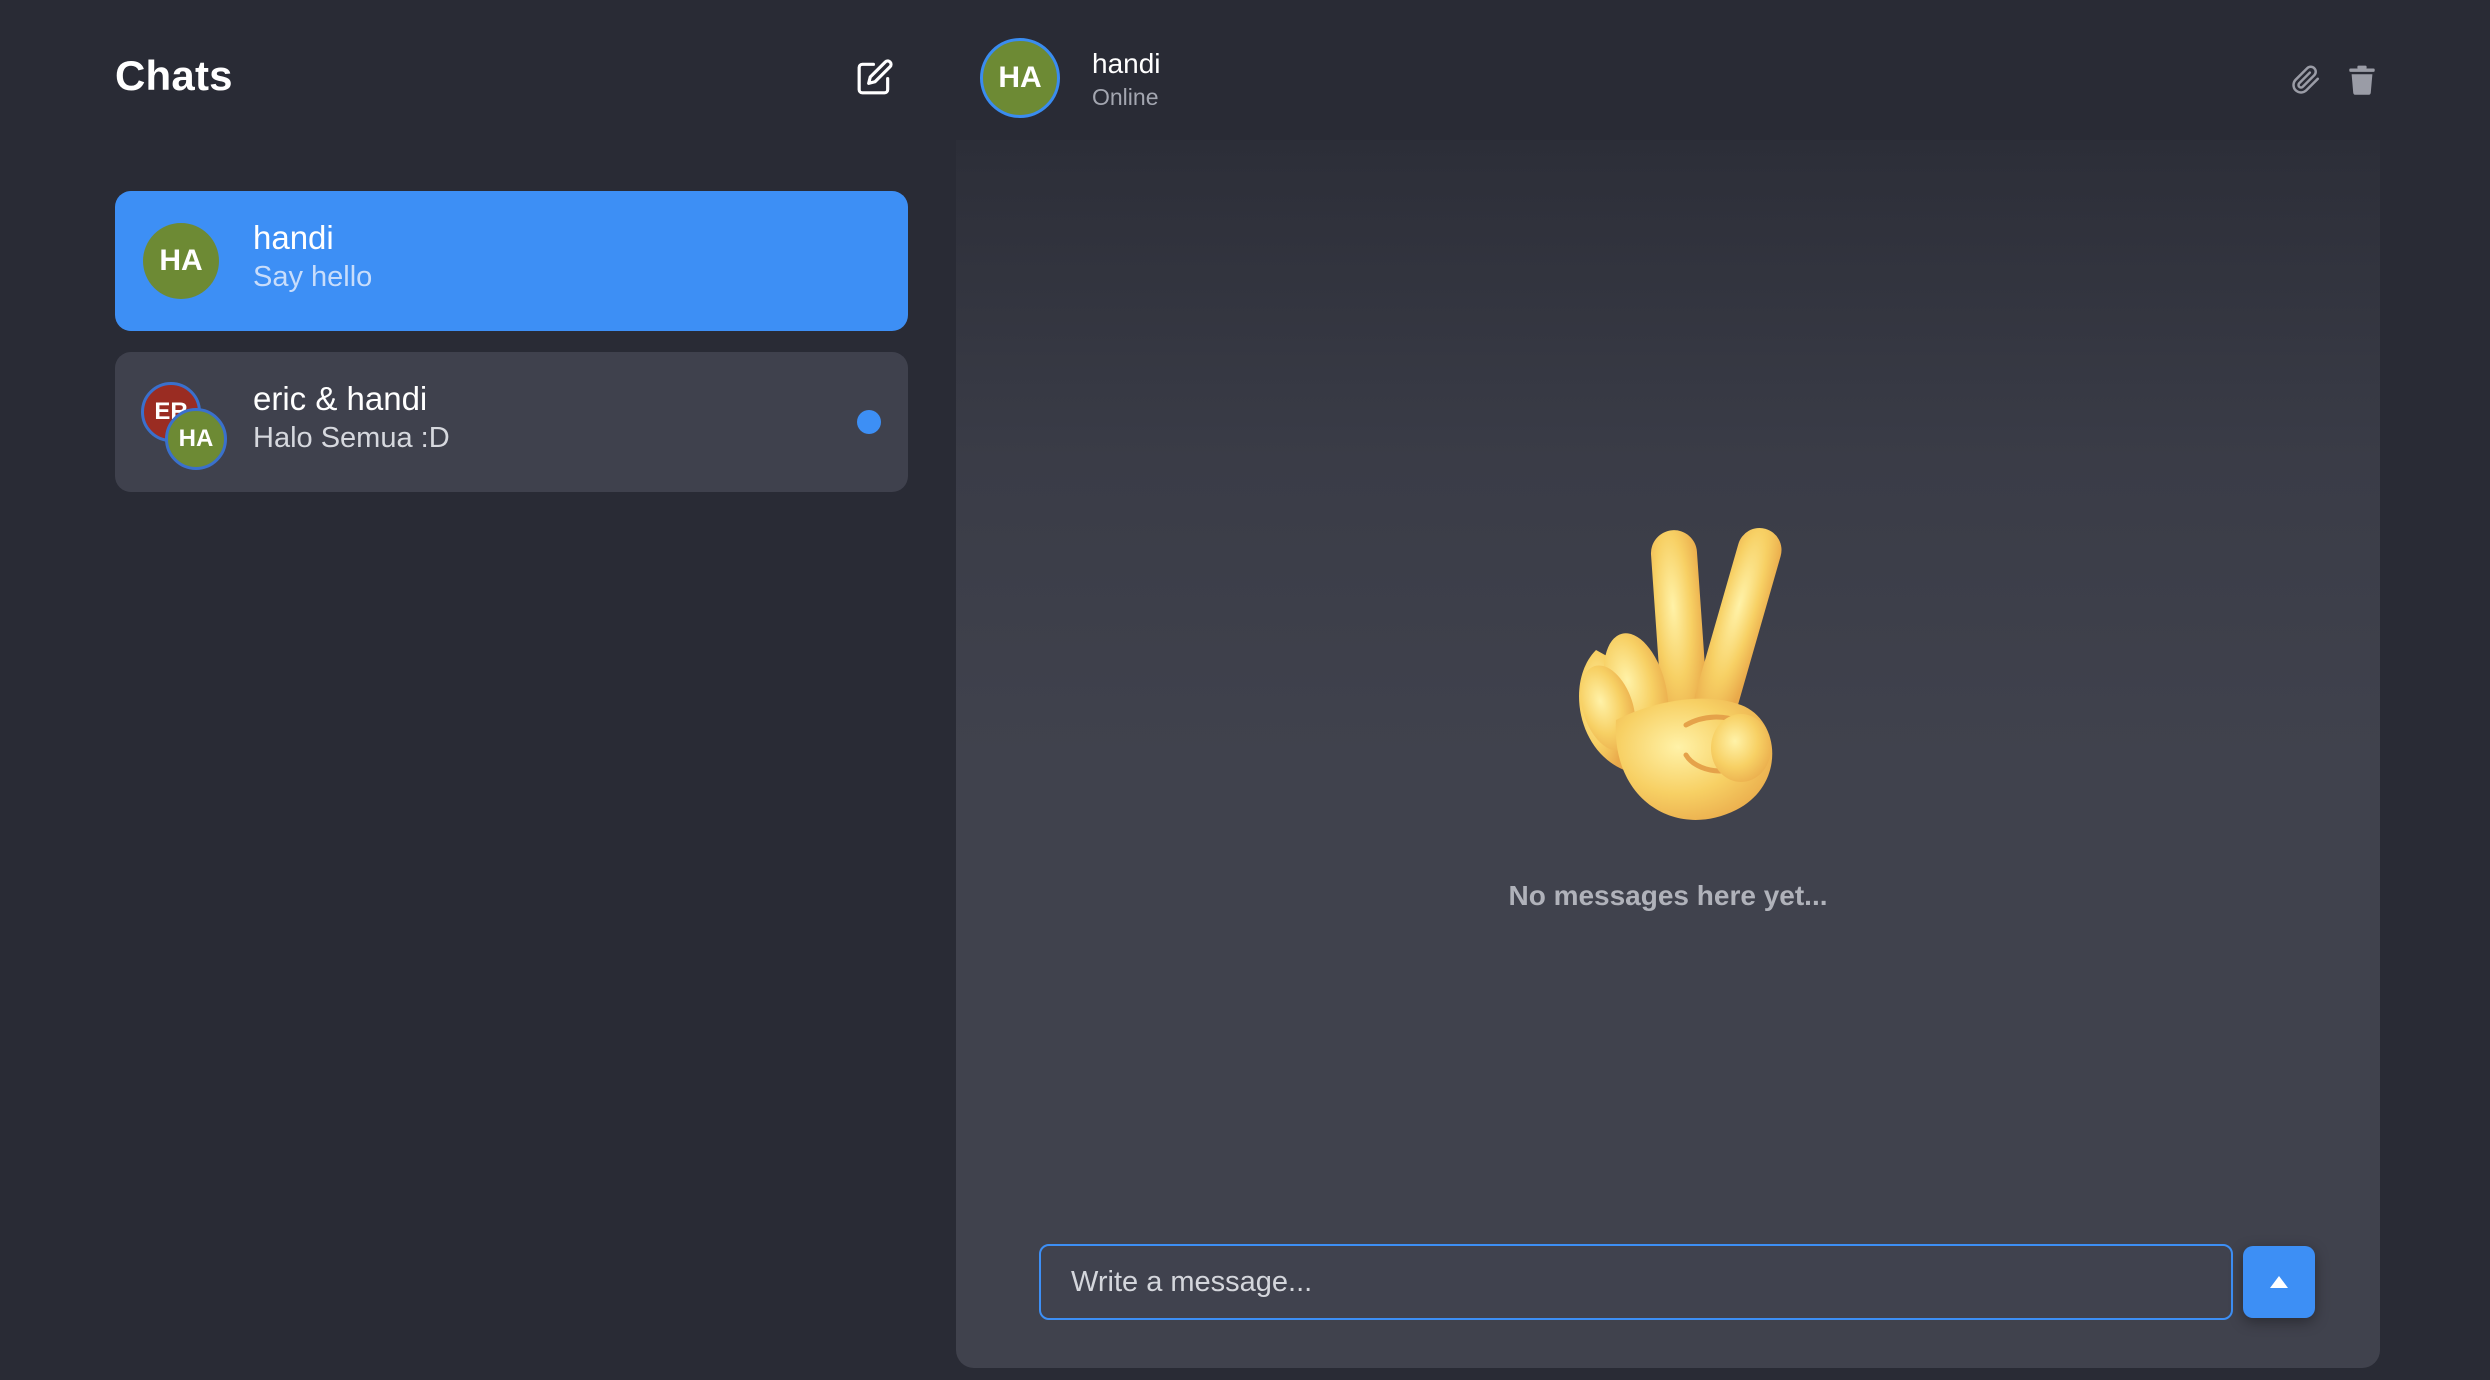 The image size is (2490, 1380). I want to click on victory-hand-emoji, so click(1680, 674).